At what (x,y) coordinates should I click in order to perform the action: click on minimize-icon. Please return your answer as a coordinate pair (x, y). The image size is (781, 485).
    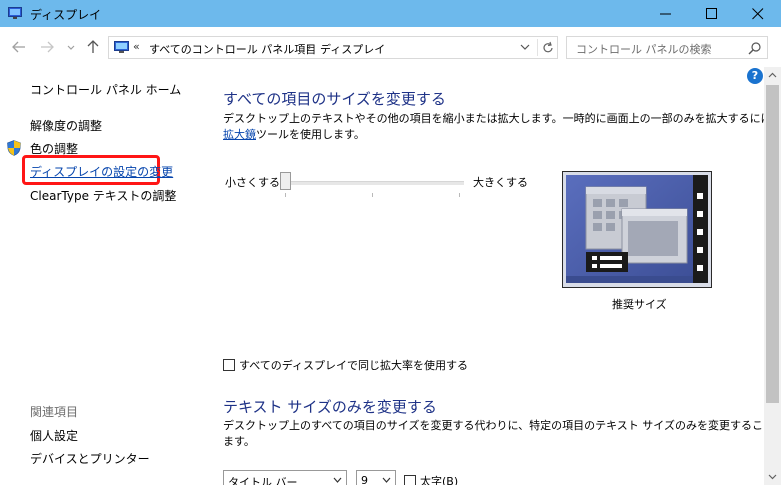
    Looking at the image, I should click on (665, 14).